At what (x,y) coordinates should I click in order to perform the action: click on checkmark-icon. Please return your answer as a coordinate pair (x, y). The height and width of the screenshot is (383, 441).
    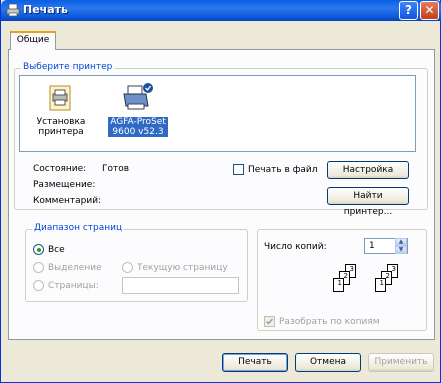
    Looking at the image, I should click on (269, 321).